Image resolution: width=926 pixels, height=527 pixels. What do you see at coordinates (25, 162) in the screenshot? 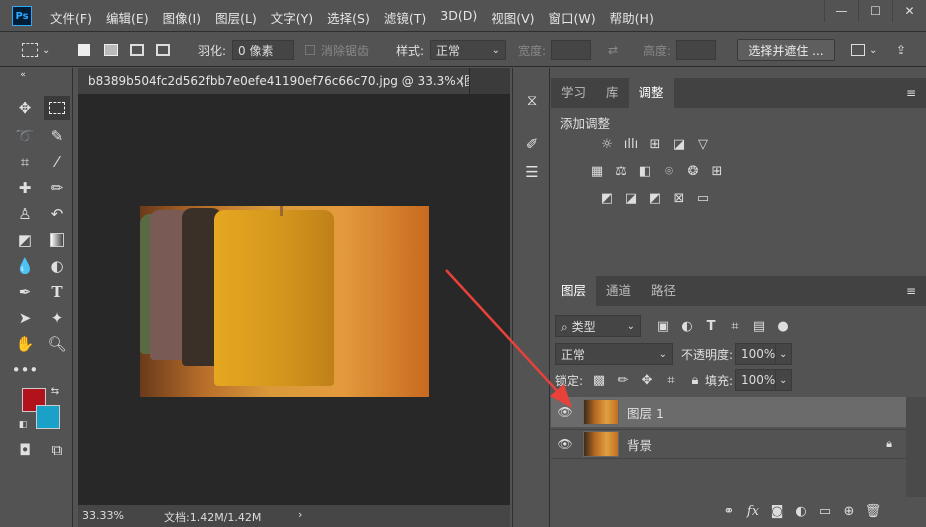
I see `crop-tool-icon: ⌗` at bounding box center [25, 162].